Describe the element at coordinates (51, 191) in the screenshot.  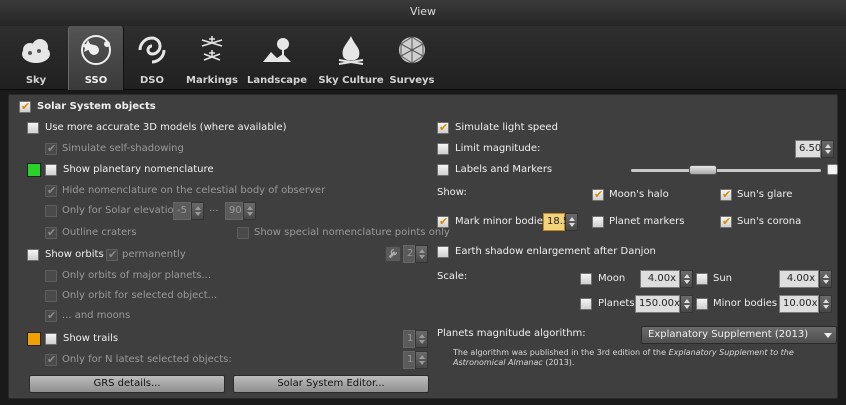
I see `hide-nomenclature-checkbox` at that location.